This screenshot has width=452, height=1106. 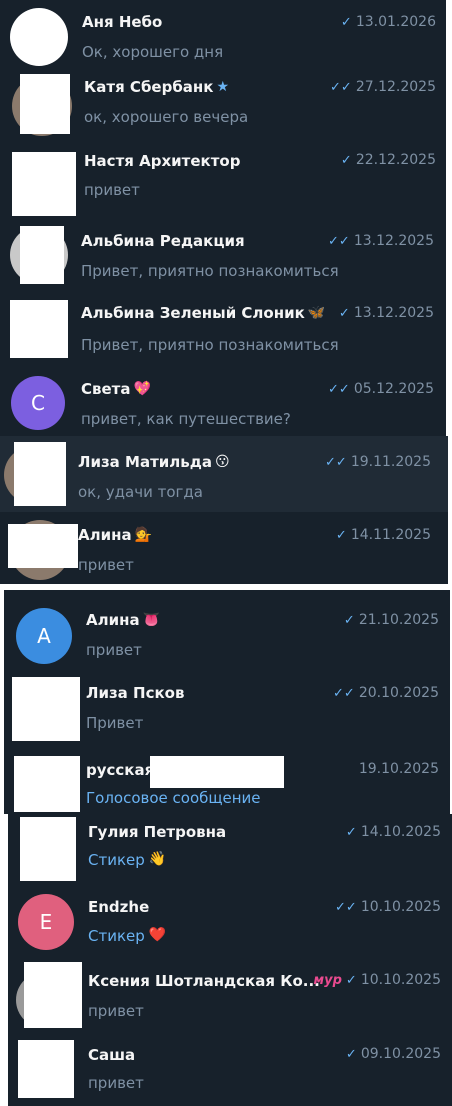 What do you see at coordinates (153, 52) in the screenshot?
I see `chat-last-message: Ок, хорошего дня` at bounding box center [153, 52].